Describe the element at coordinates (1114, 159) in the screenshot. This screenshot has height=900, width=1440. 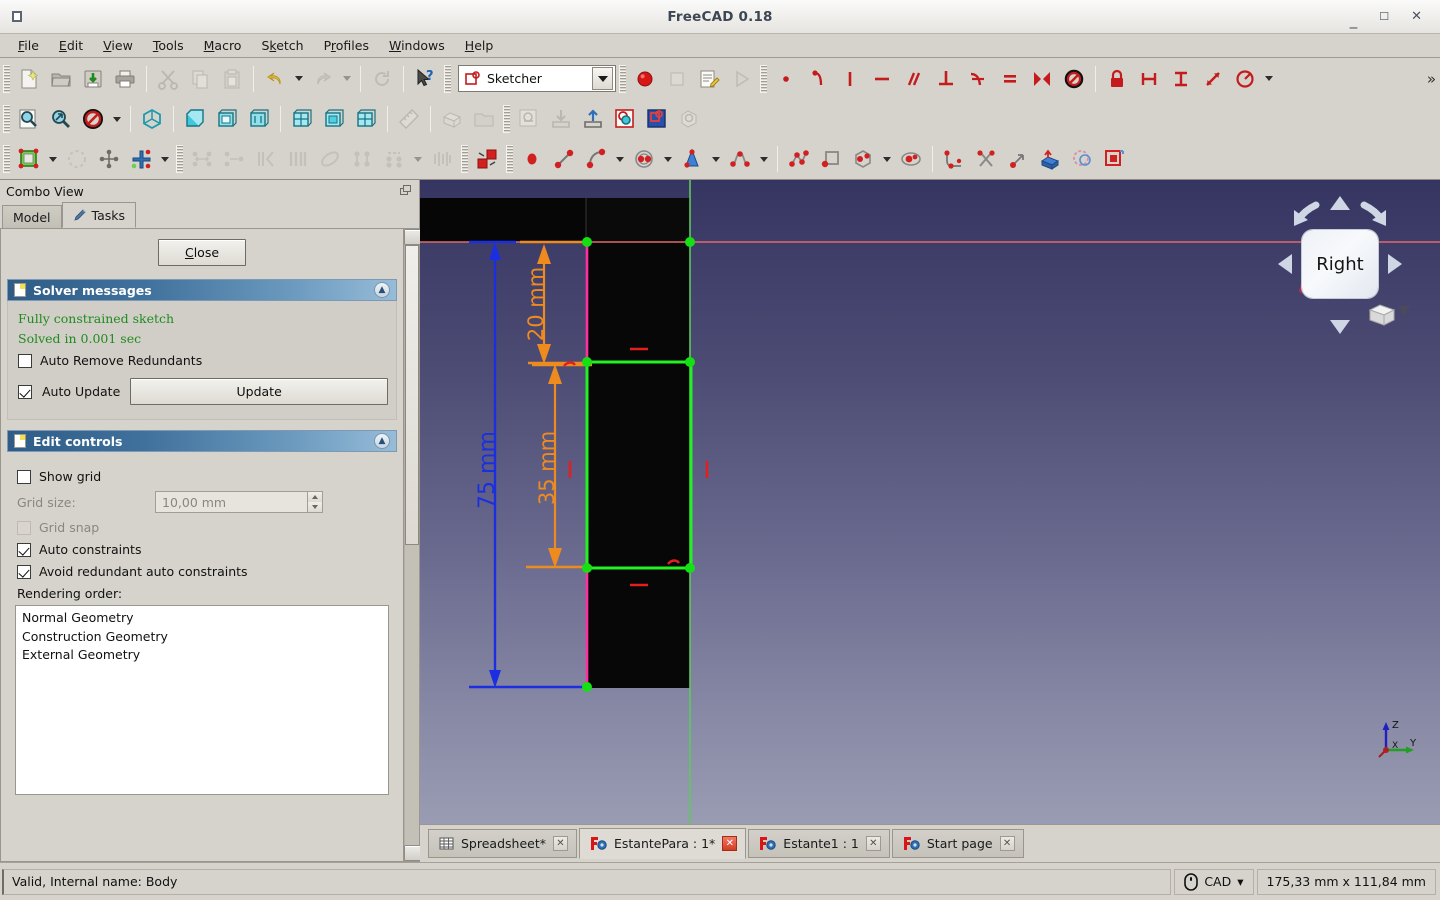
I see `carbon-copy-icon` at that location.